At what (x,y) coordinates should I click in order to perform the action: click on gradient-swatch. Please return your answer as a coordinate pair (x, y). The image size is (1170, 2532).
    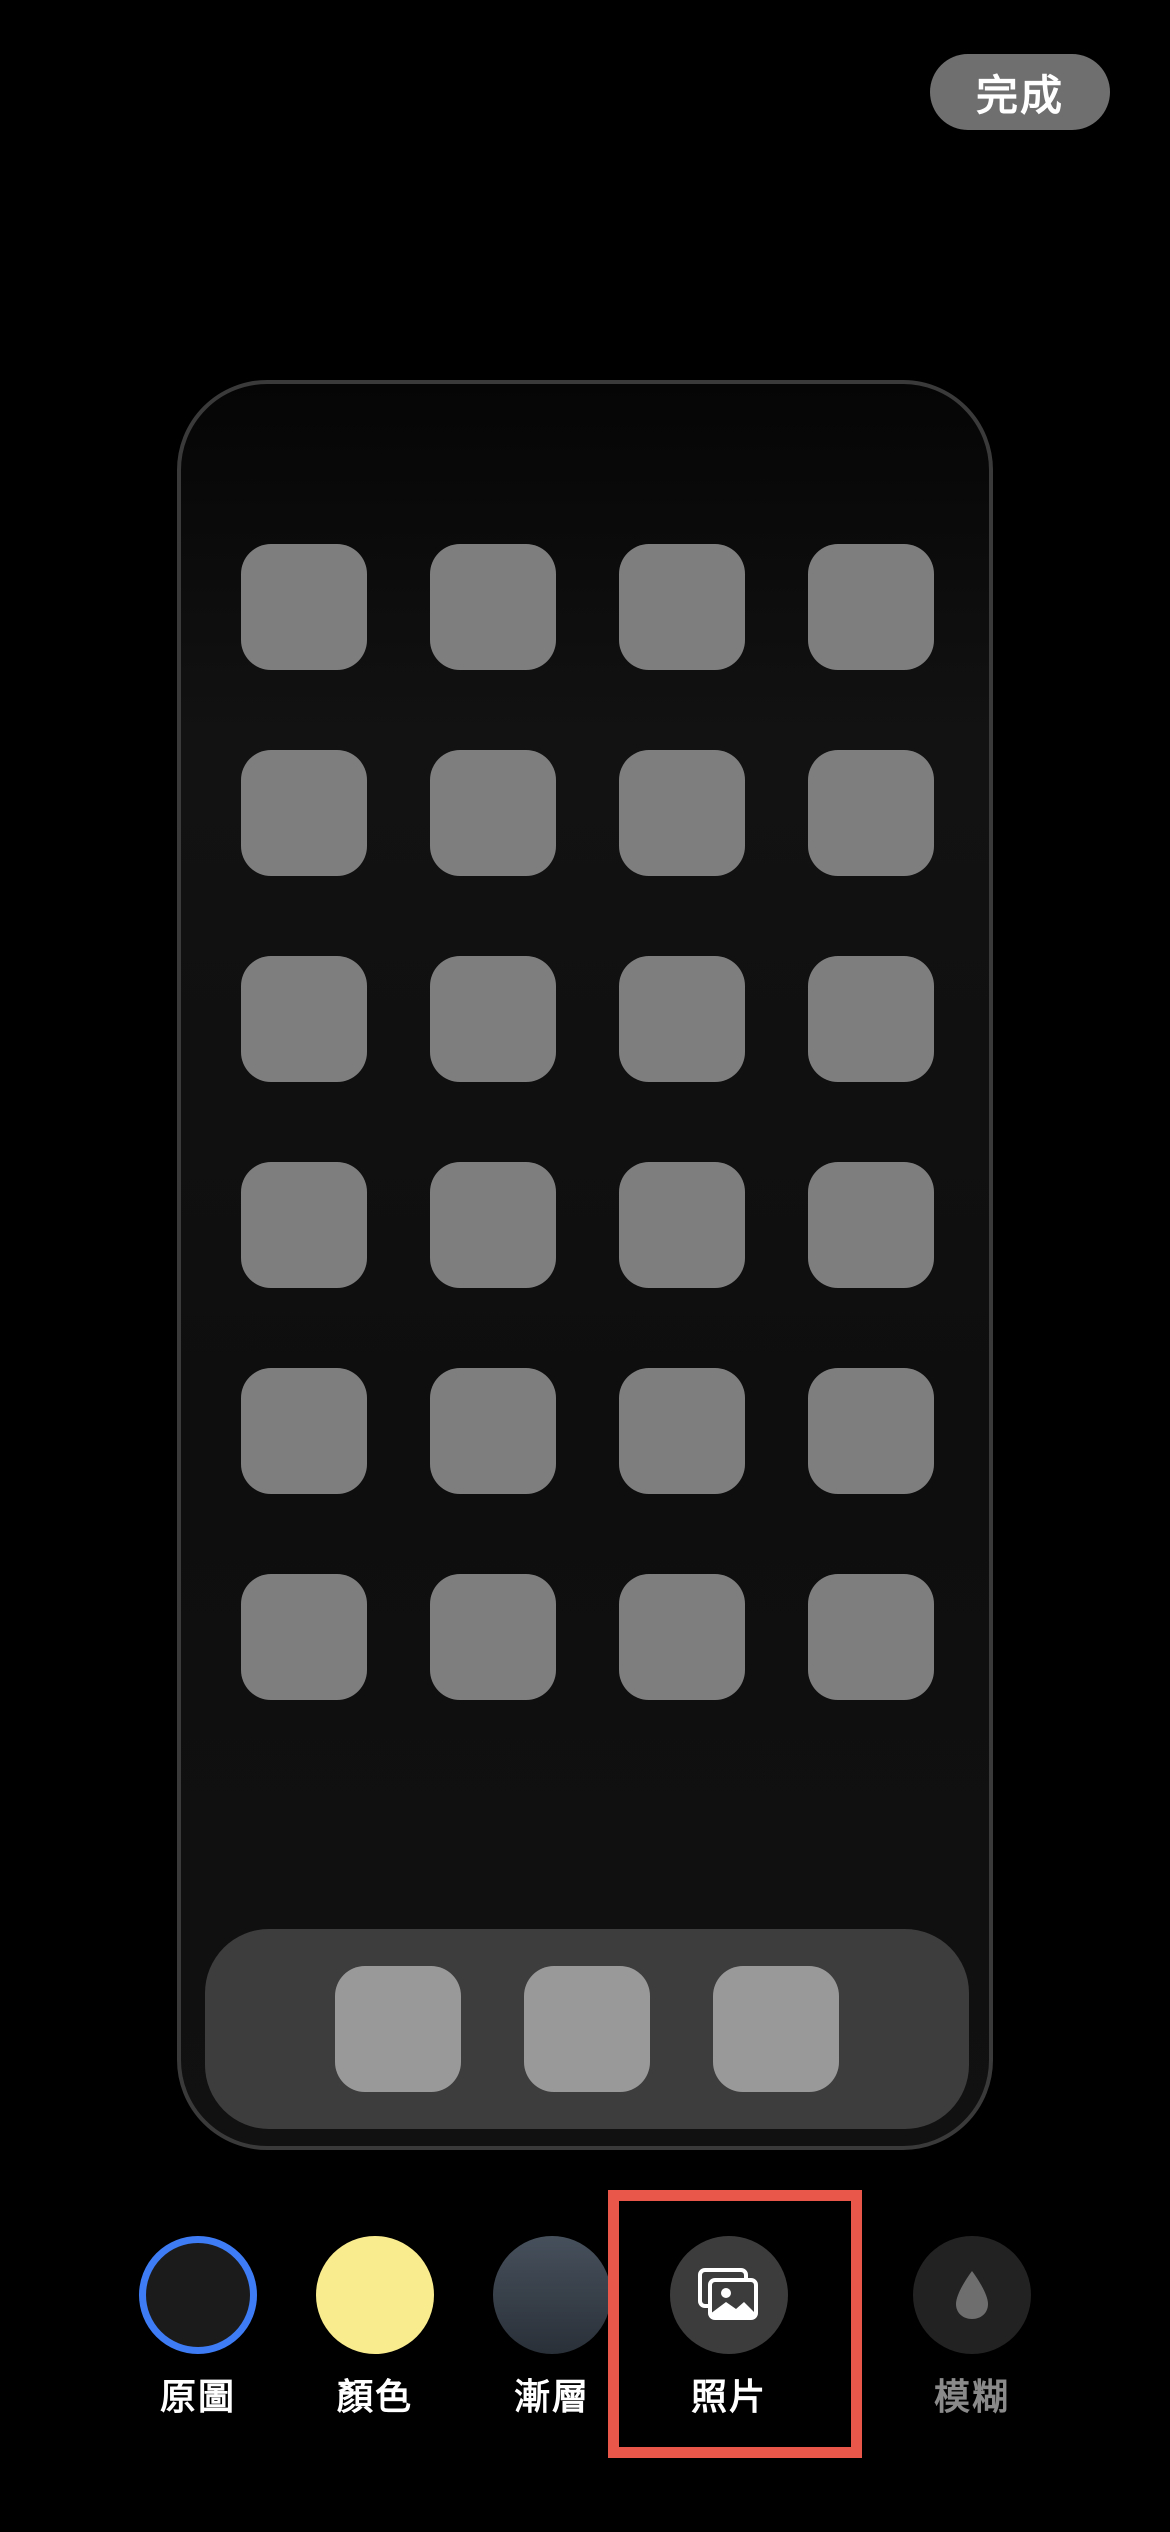
    Looking at the image, I should click on (552, 2295).